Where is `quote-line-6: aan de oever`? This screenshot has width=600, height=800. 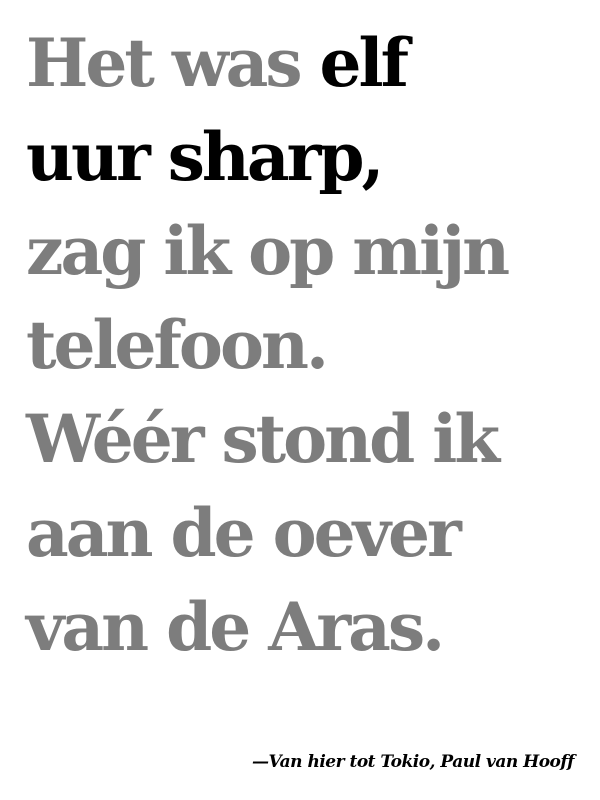 quote-line-6: aan de oever is located at coordinates (244, 533).